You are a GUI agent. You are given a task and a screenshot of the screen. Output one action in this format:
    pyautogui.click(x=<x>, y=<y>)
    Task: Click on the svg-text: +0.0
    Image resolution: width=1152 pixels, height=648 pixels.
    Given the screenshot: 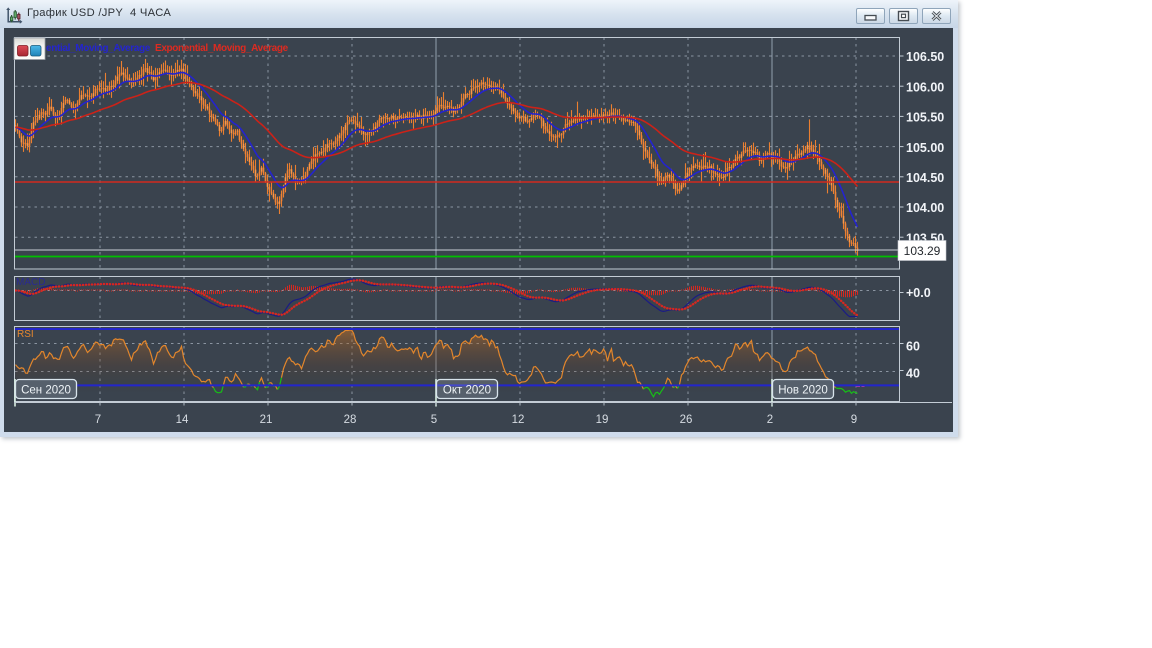 What is the action you would take?
    pyautogui.click(x=918, y=293)
    